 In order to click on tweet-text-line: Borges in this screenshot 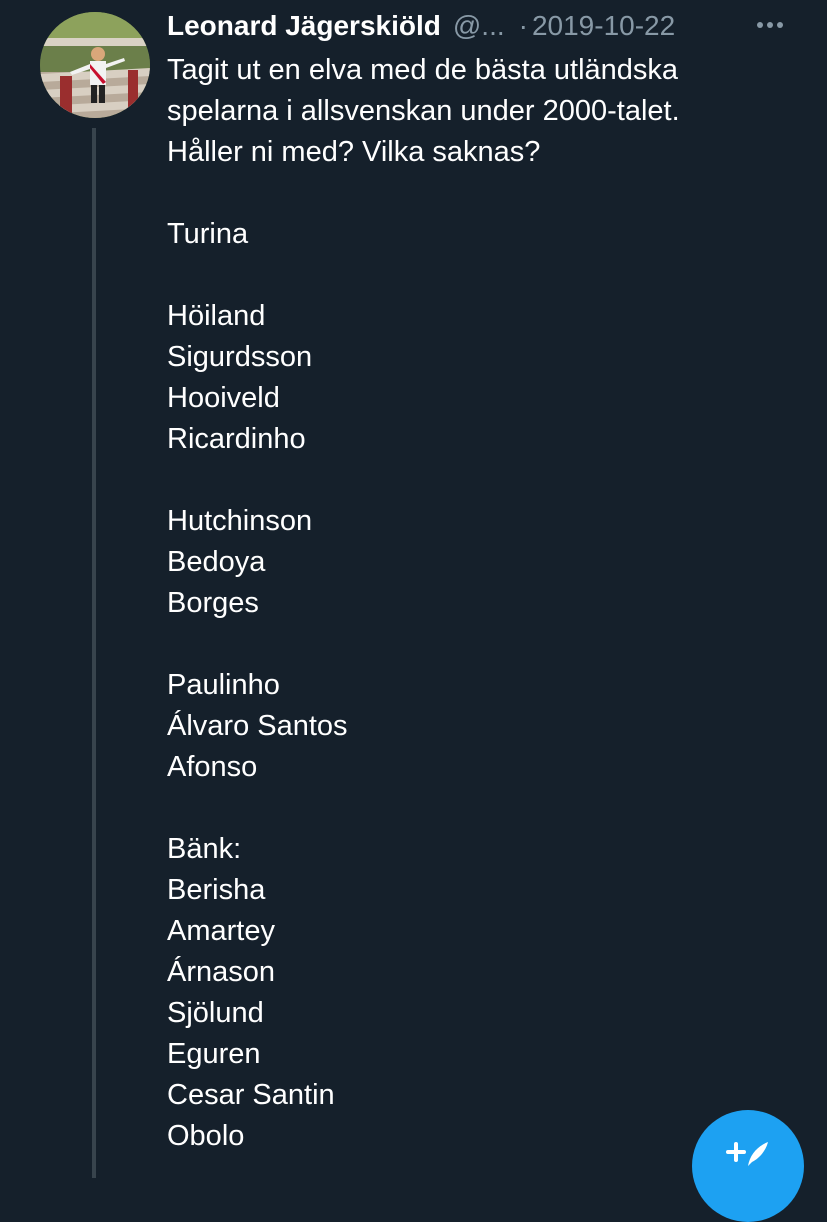, I will do `click(213, 603)`.